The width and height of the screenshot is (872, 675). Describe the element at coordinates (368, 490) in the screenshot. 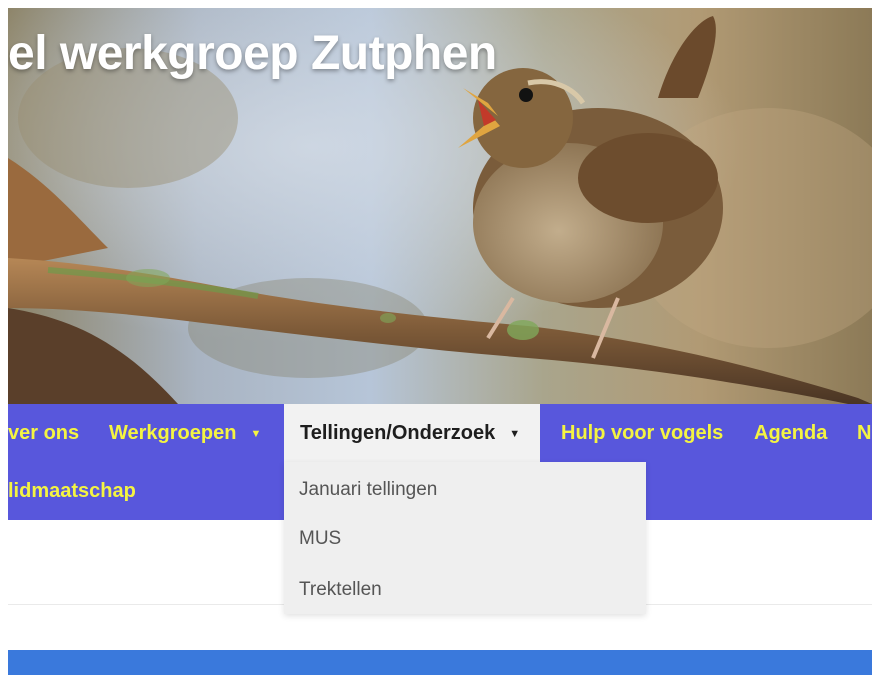

I see `dropdown-item-januari-tellingen: Januari tellingen` at that location.